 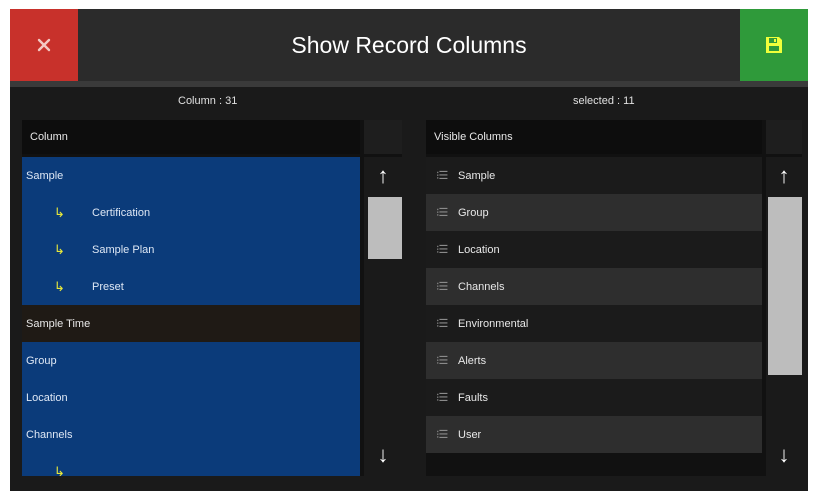 What do you see at coordinates (477, 175) in the screenshot?
I see `visible-column-label: Sample` at bounding box center [477, 175].